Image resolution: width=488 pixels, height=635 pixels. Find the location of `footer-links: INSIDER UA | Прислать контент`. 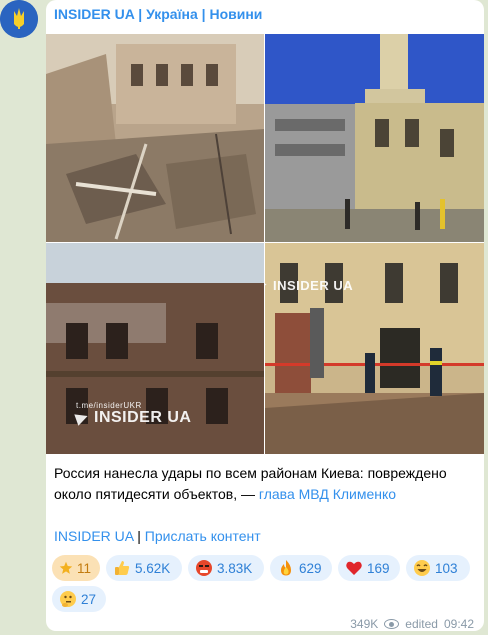

footer-links: INSIDER UA | Прислать контент is located at coordinates (157, 536).